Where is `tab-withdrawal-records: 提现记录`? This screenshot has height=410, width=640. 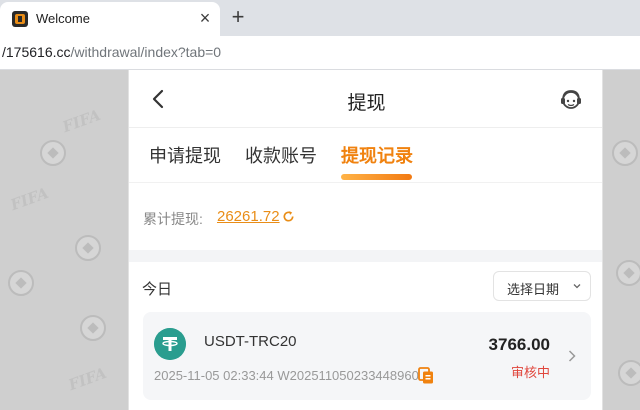 tab-withdrawal-records: 提现记录 is located at coordinates (377, 155).